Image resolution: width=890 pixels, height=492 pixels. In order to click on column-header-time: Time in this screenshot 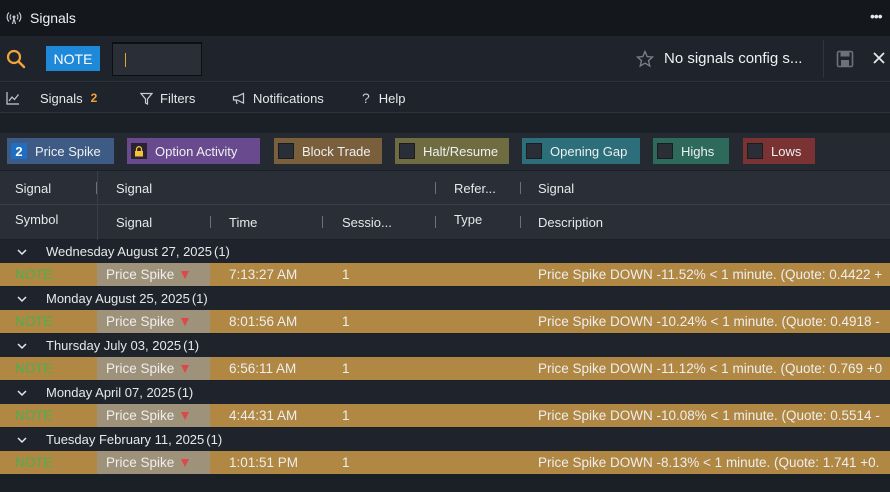, I will do `click(243, 222)`.